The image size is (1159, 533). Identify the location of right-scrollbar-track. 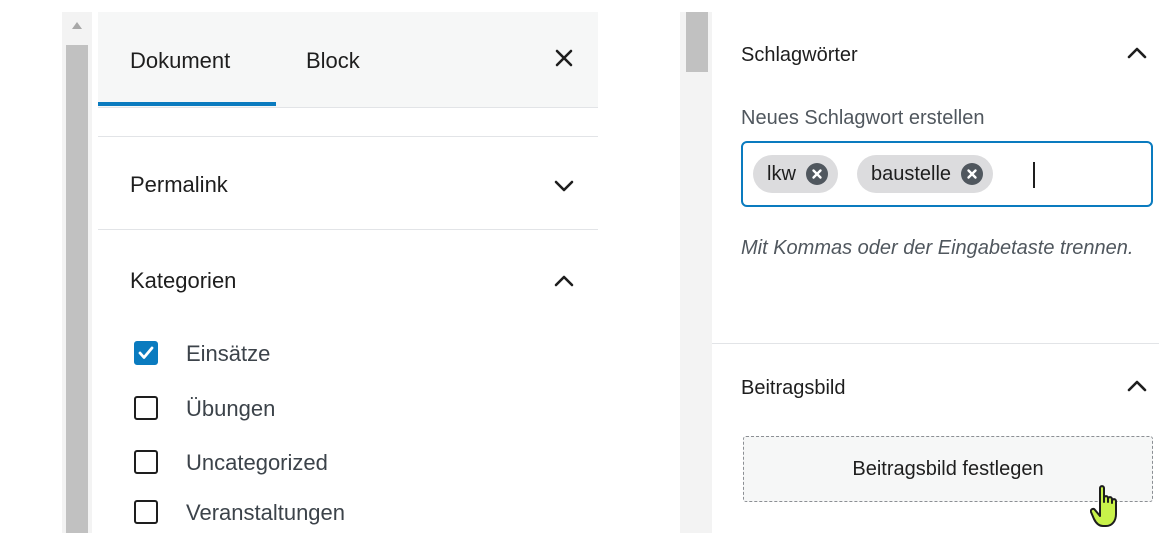
(696, 272).